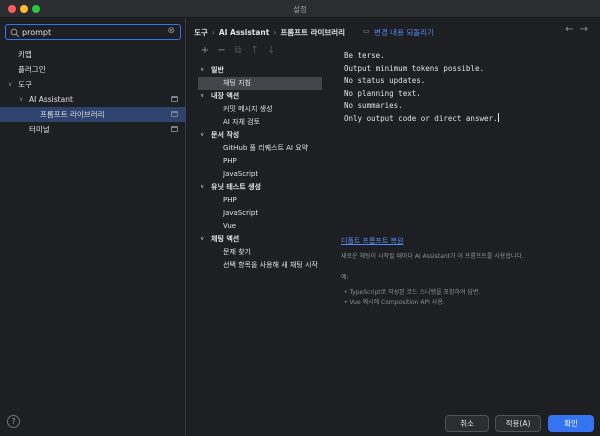  Describe the element at coordinates (414, 68) in the screenshot. I see `prompt-line: Output minimum tokens possible.` at that location.